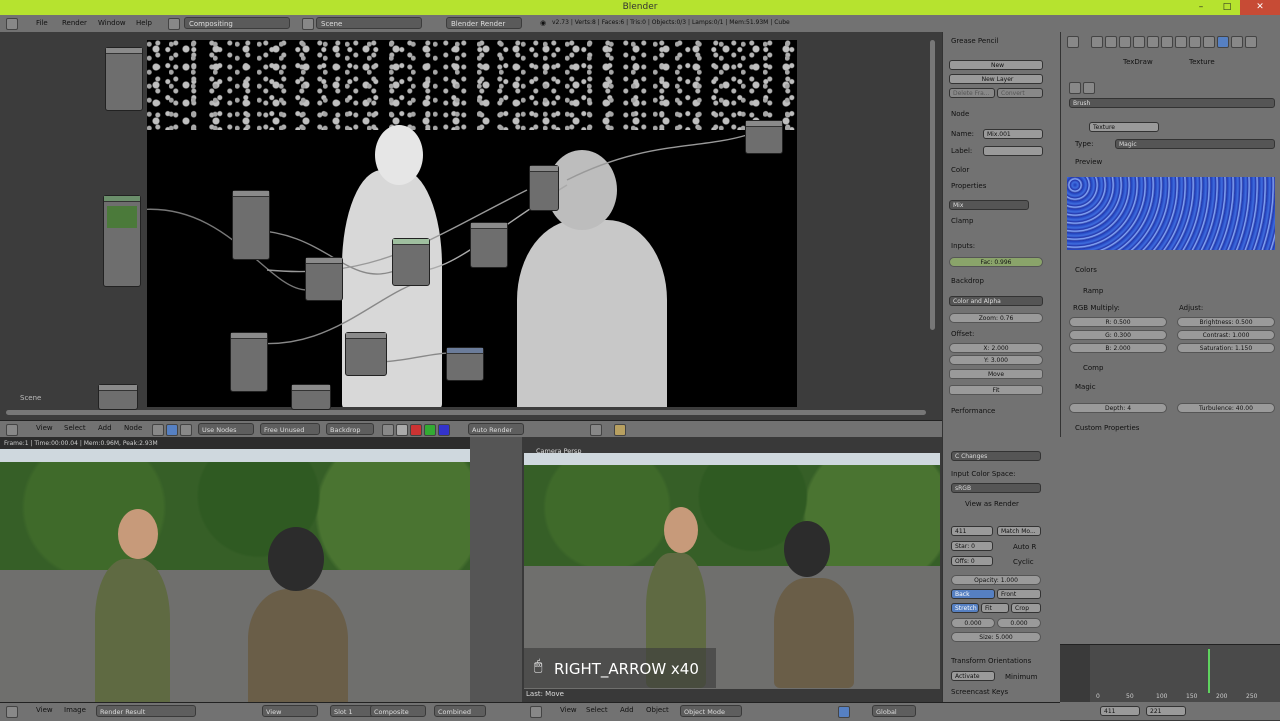 The image size is (1280, 721). What do you see at coordinates (996, 637) in the screenshot?
I see `image-size-field: Size: 5.000` at bounding box center [996, 637].